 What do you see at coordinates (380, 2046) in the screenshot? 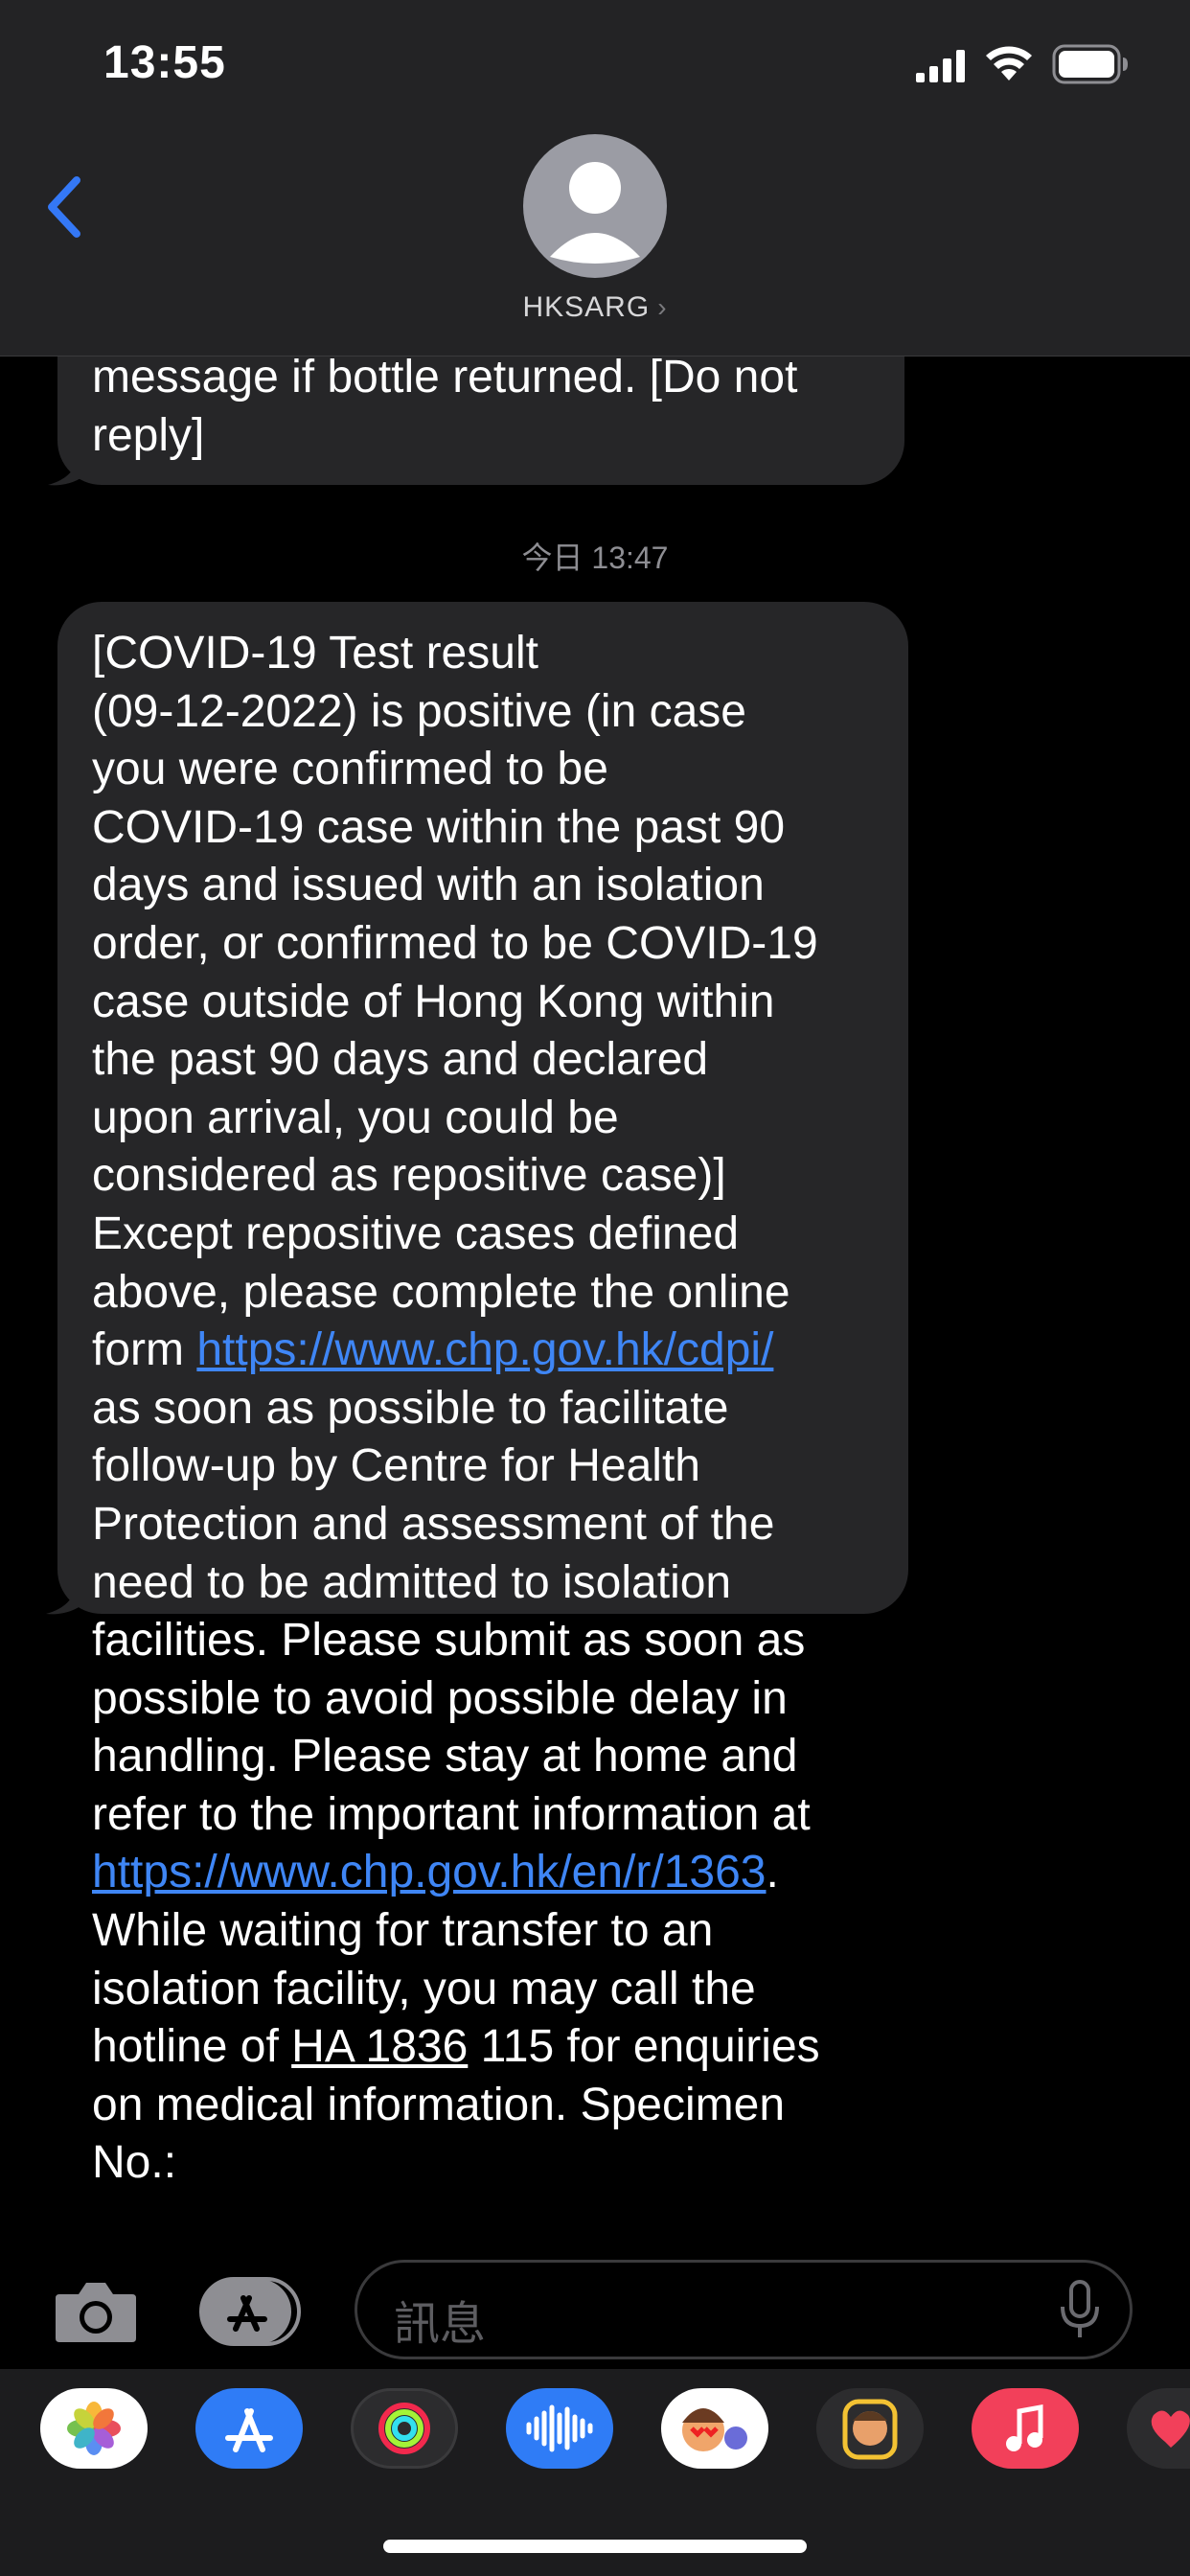
I see `hotline-link: HA 1836` at bounding box center [380, 2046].